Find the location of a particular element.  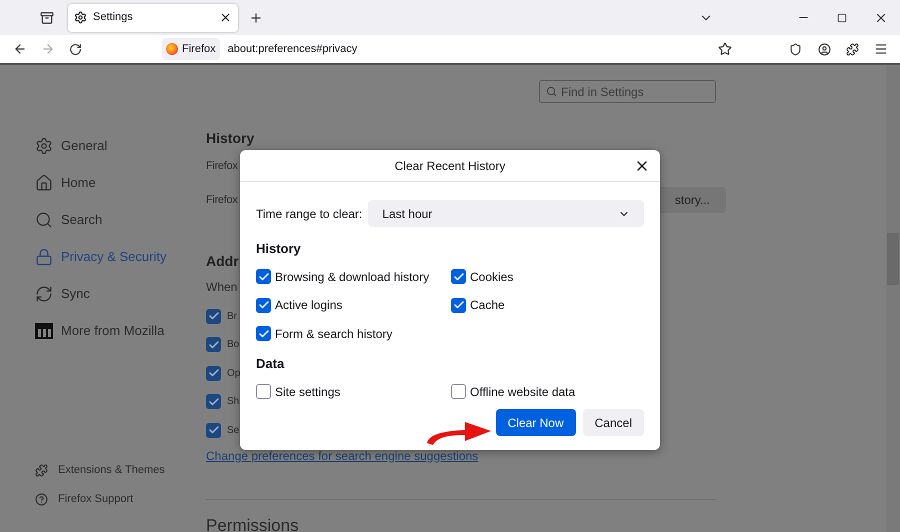

checkbox-label: Browsing & download history is located at coordinates (352, 277).